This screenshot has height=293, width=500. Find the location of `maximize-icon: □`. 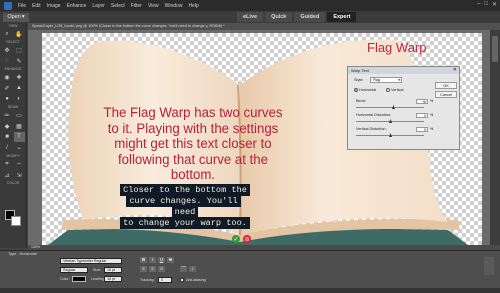

maximize-icon: □ is located at coordinates (486, 4).